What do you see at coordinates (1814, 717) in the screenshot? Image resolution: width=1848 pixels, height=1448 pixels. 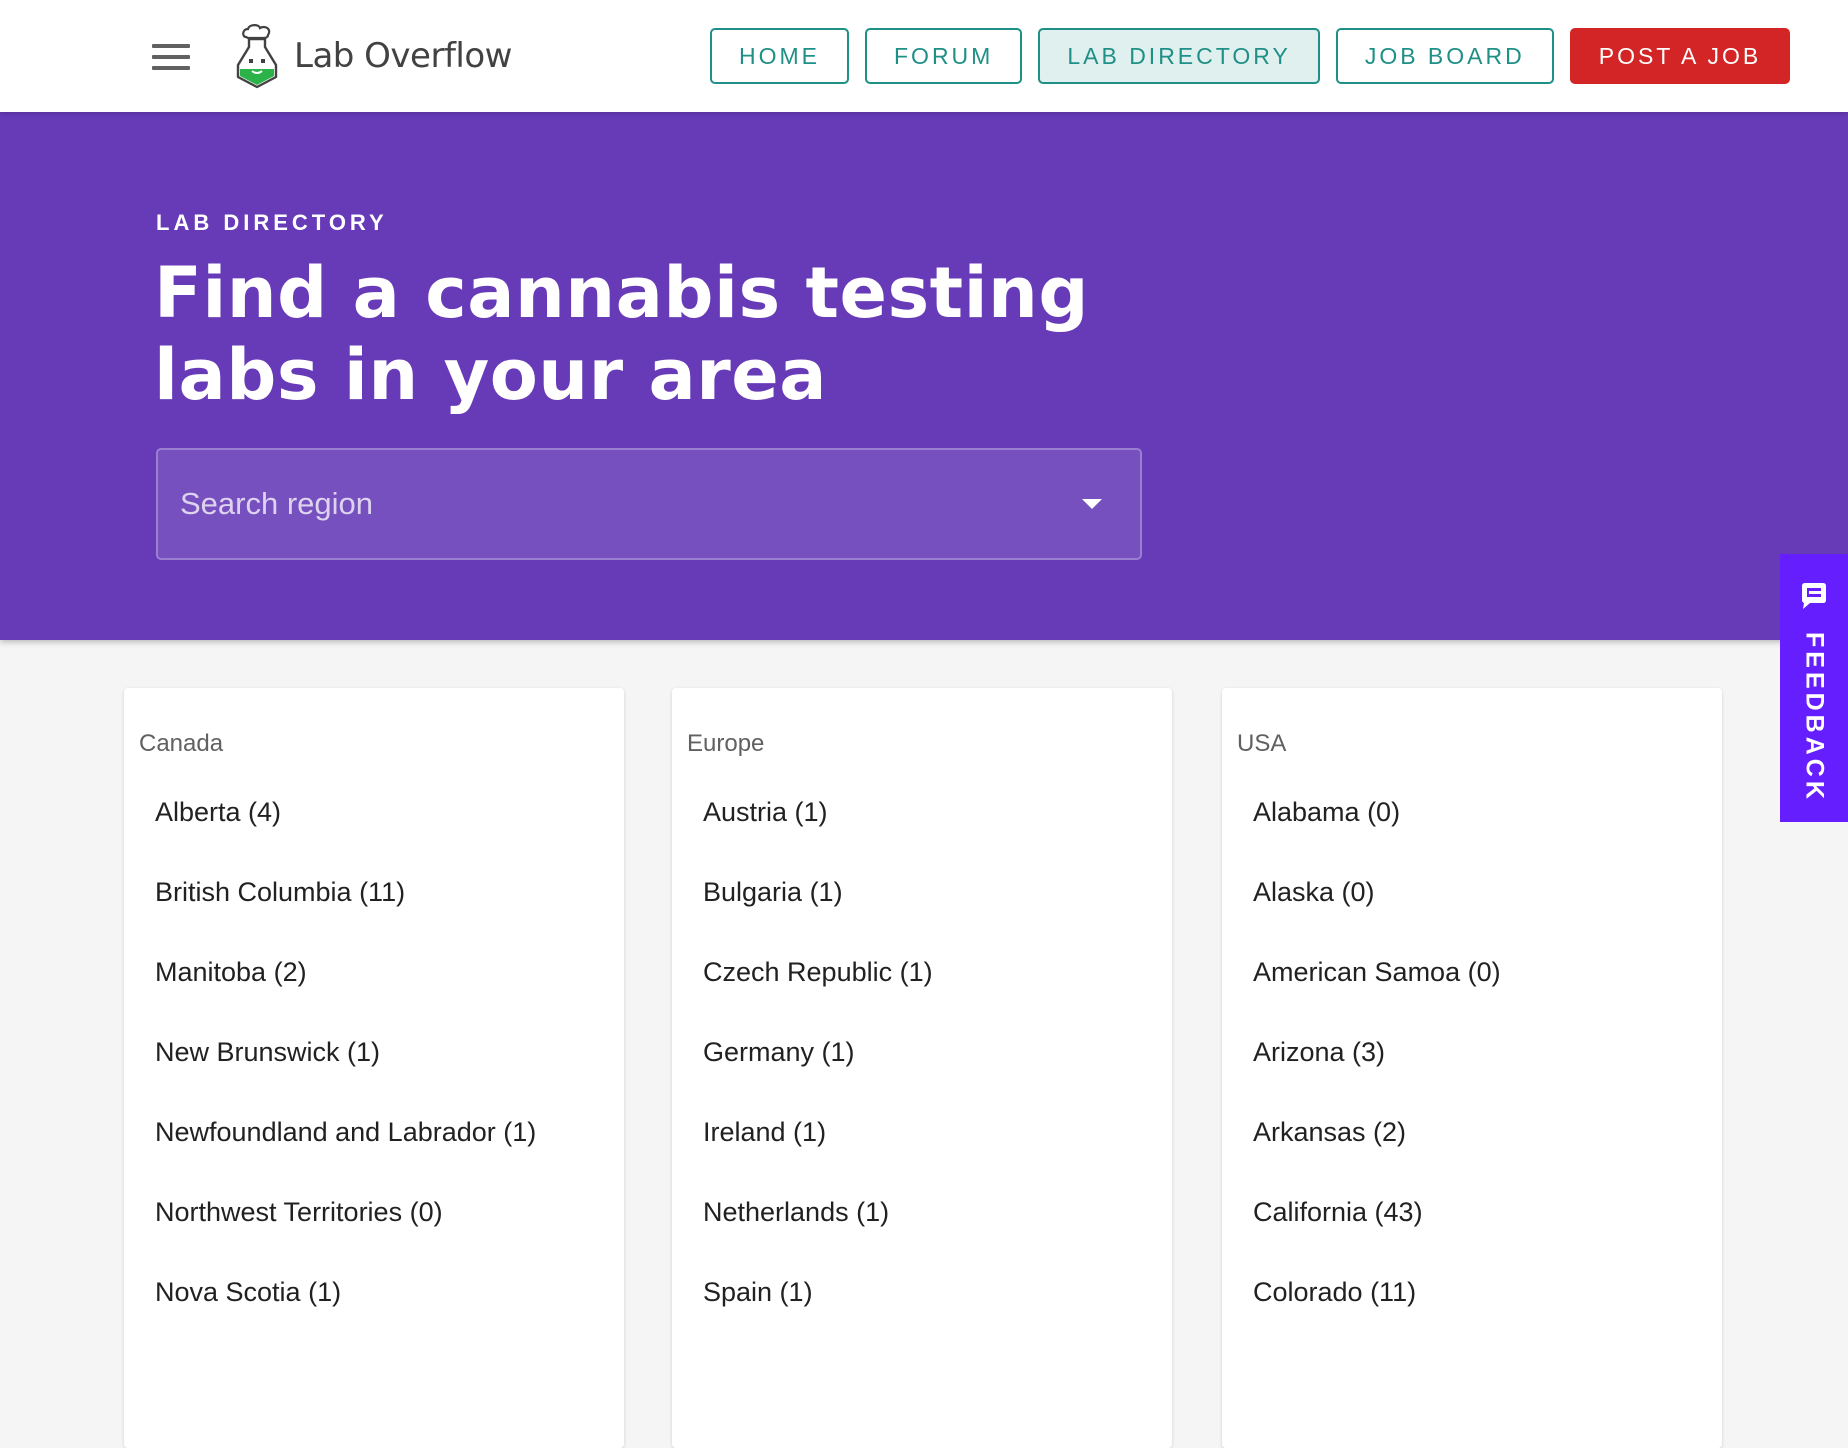 I see `feedback-label: FEEDBACK` at bounding box center [1814, 717].